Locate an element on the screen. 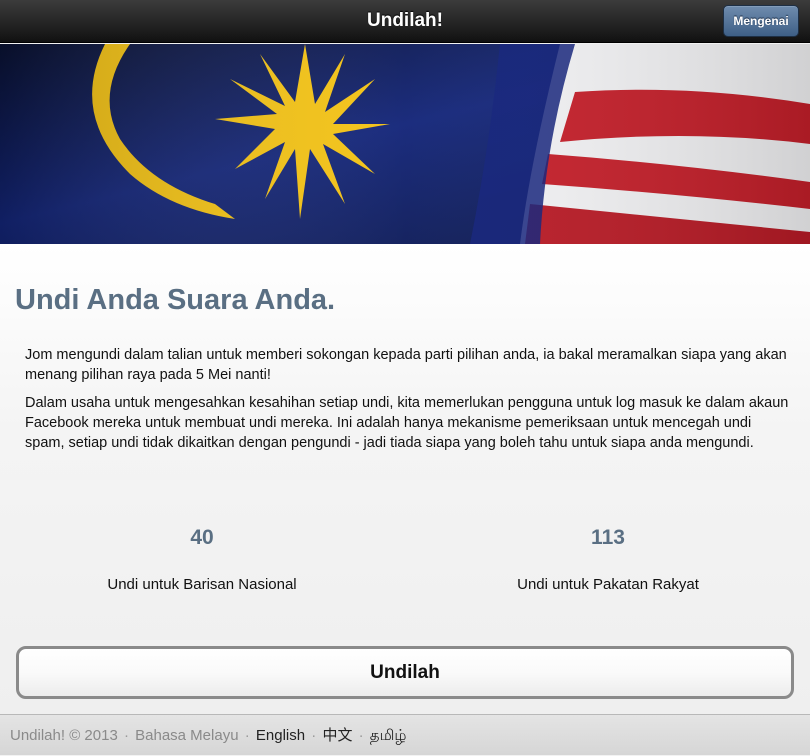 The width and height of the screenshot is (810, 756). vote-label-bn: Undi untuk Barisan Nasional is located at coordinates (202, 584).